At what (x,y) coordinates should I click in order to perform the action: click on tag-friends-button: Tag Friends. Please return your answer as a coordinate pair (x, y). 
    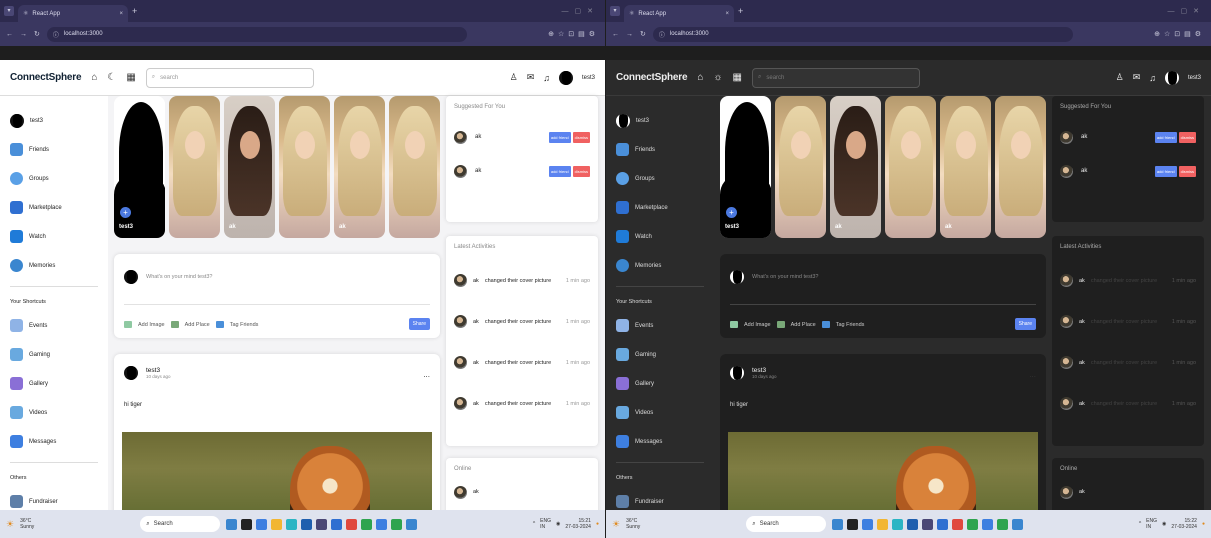
    Looking at the image, I should click on (244, 325).